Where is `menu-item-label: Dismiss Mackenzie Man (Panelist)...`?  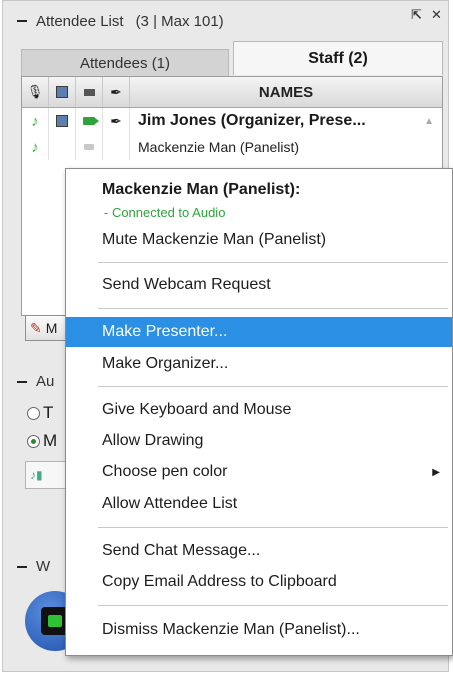 menu-item-label: Dismiss Mackenzie Man (Panelist)... is located at coordinates (231, 629).